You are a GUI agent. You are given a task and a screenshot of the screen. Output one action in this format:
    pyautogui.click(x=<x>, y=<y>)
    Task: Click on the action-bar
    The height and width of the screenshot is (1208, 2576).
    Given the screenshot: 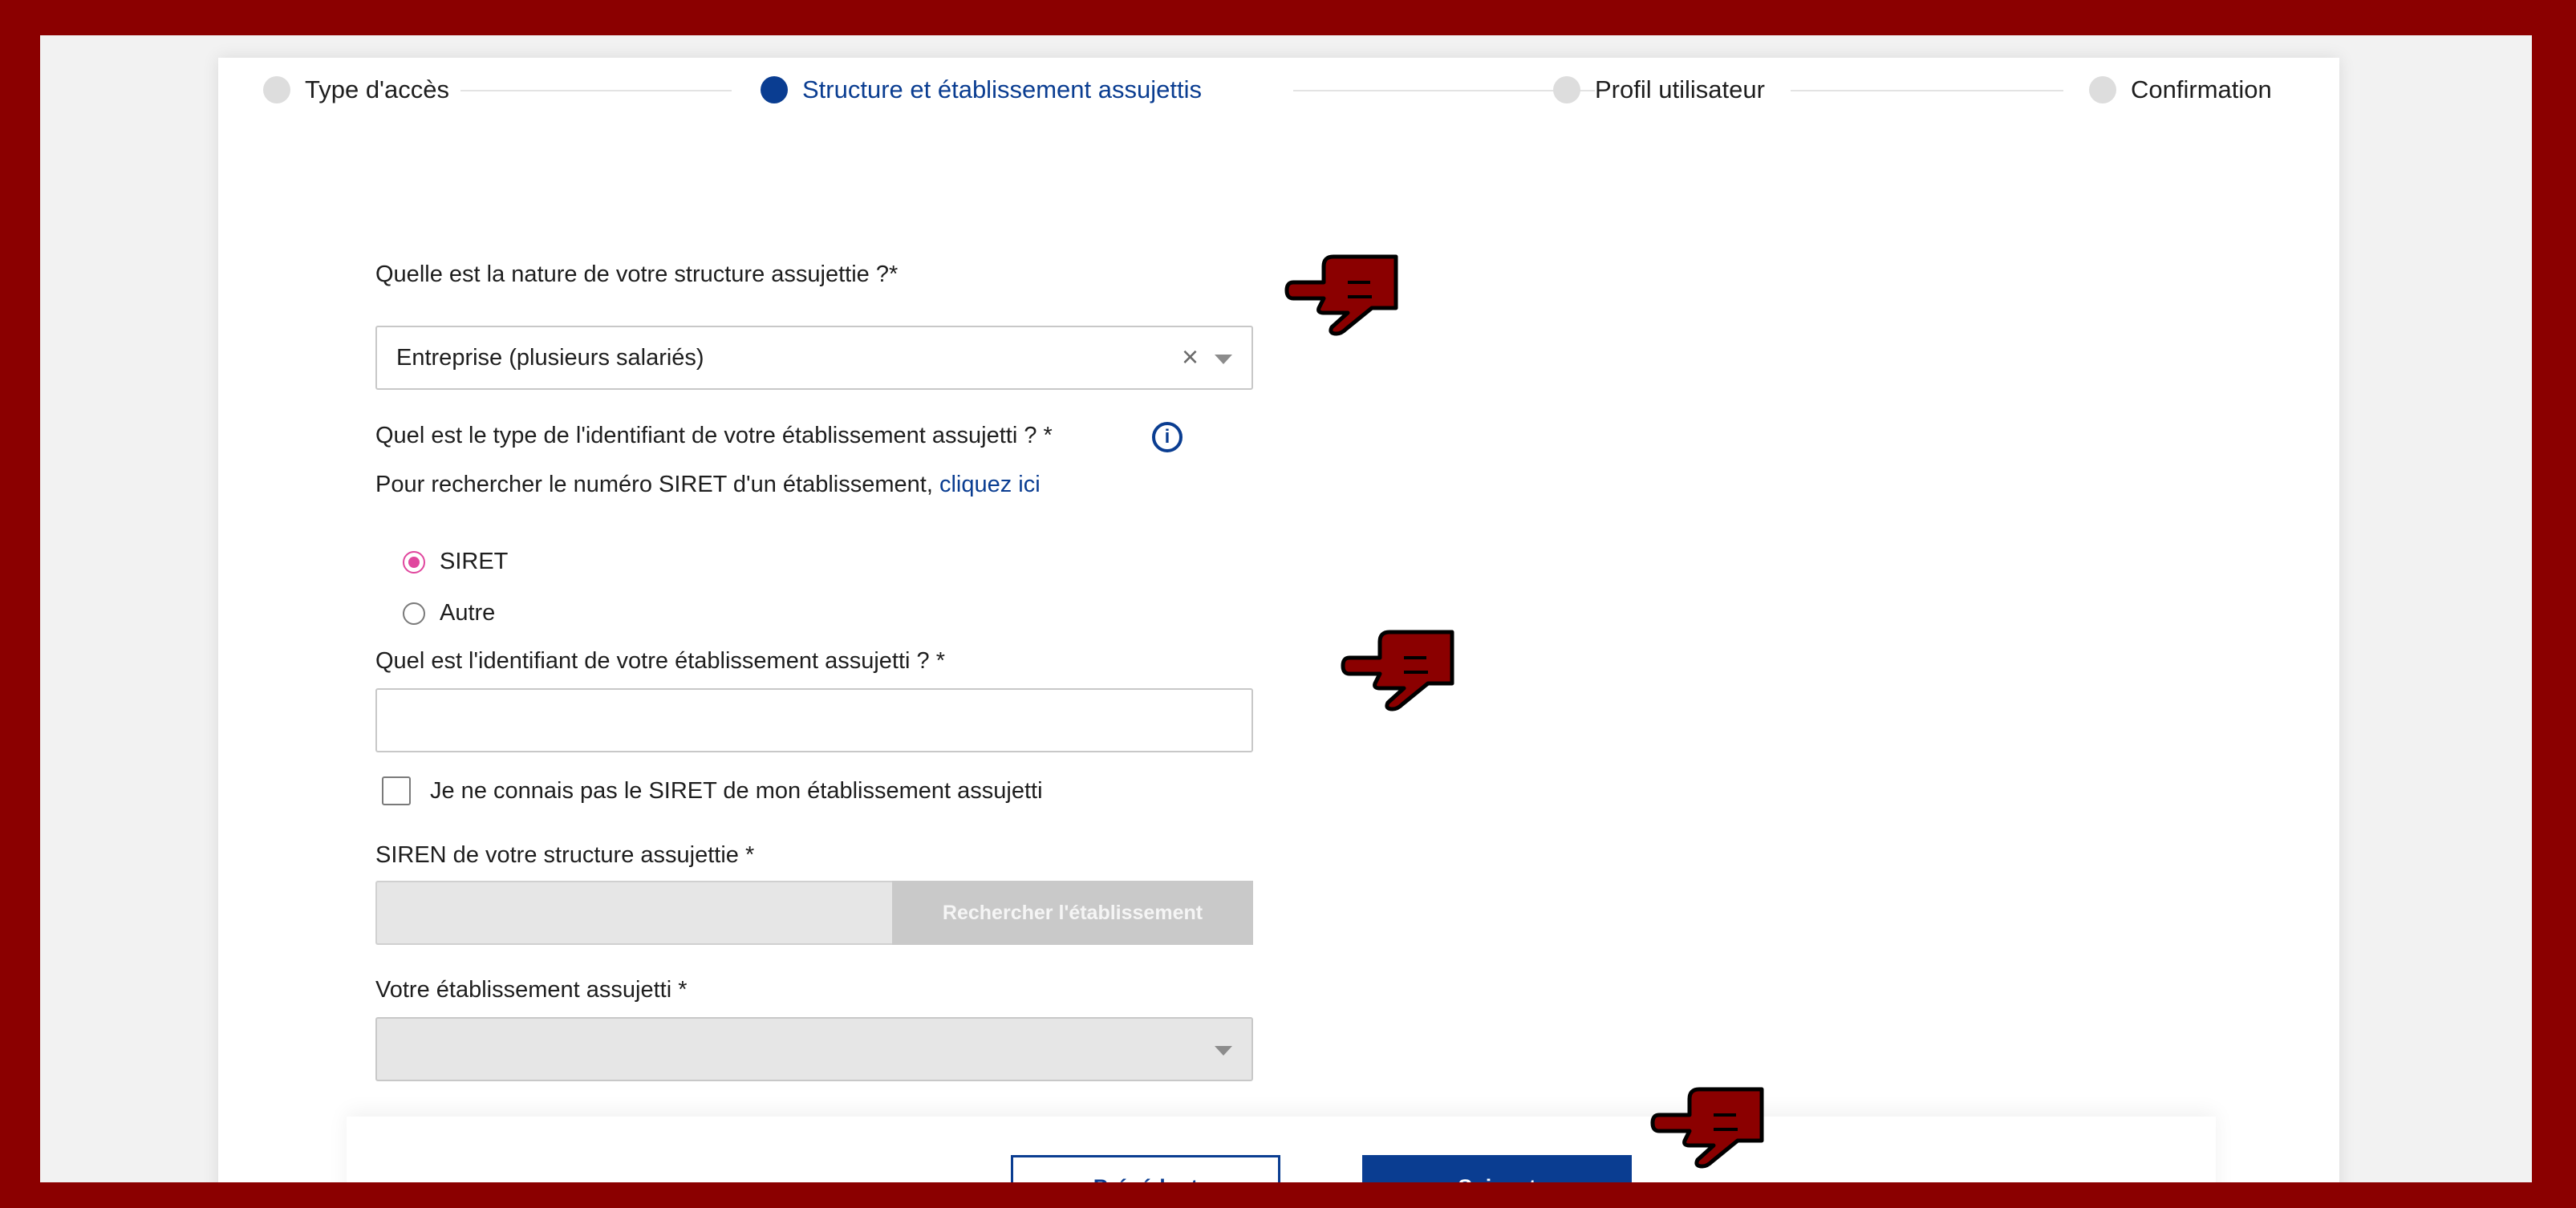 What is the action you would take?
    pyautogui.click(x=1281, y=1149)
    